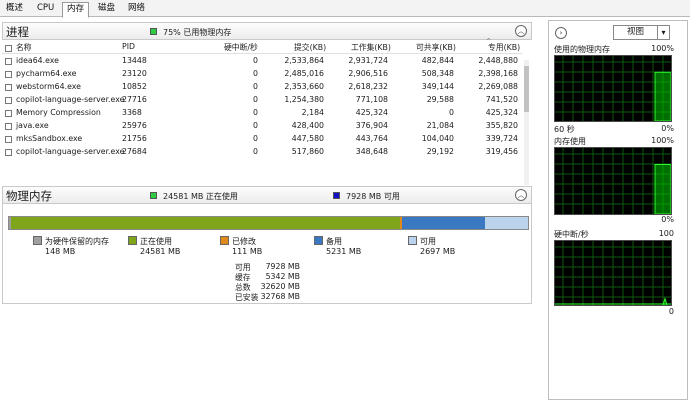 The width and height of the screenshot is (690, 402). What do you see at coordinates (205, 223) in the screenshot?
I see `bar-segment-in-use` at bounding box center [205, 223].